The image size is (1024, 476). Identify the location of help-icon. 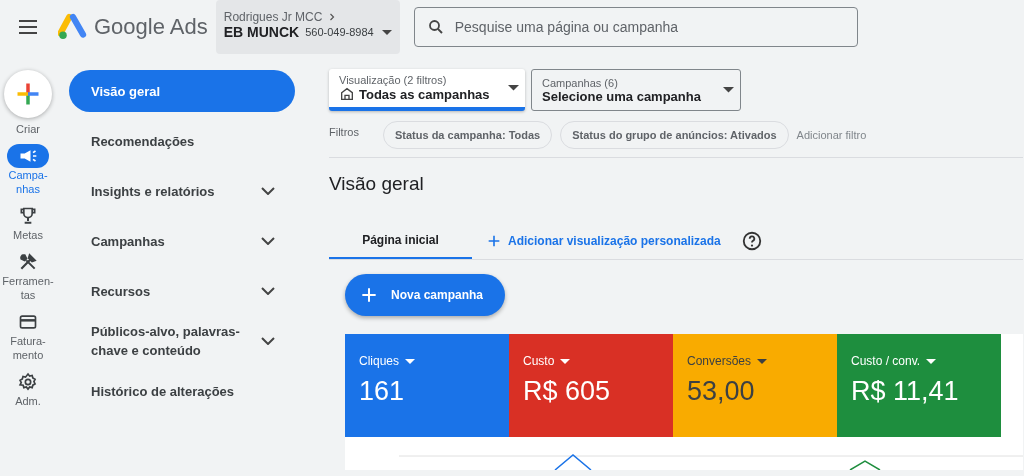
(751, 241).